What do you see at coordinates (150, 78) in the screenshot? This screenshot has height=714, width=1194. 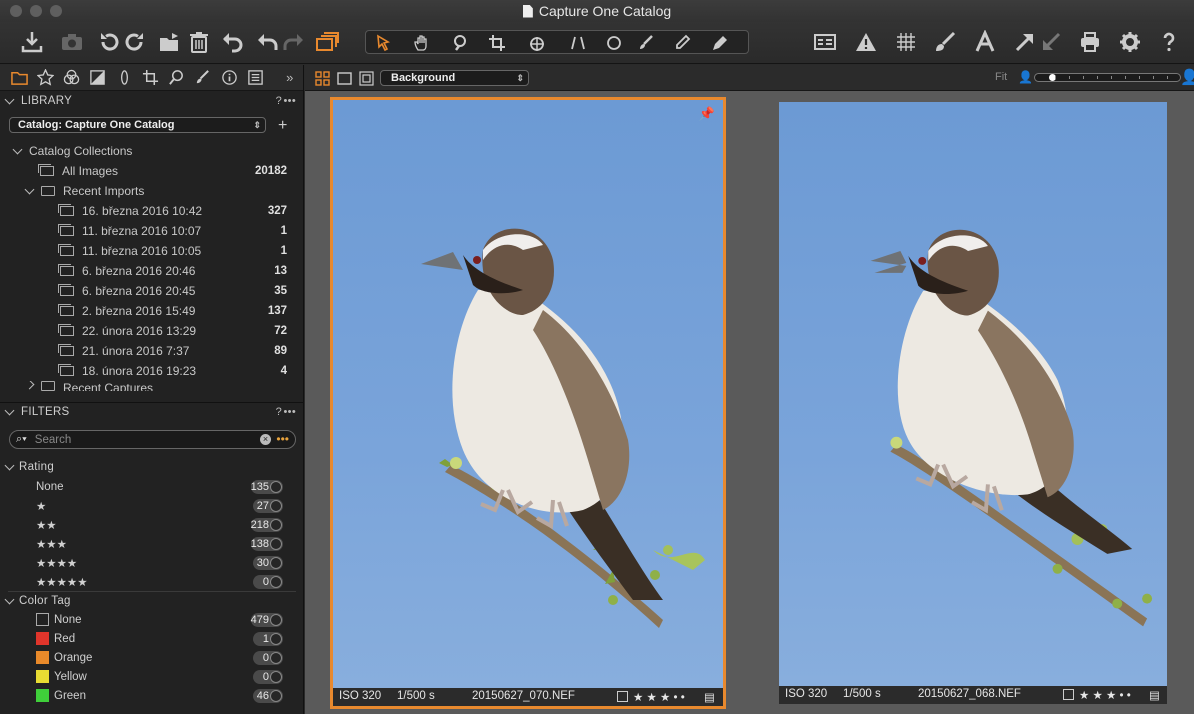 I see `tab-composition` at bounding box center [150, 78].